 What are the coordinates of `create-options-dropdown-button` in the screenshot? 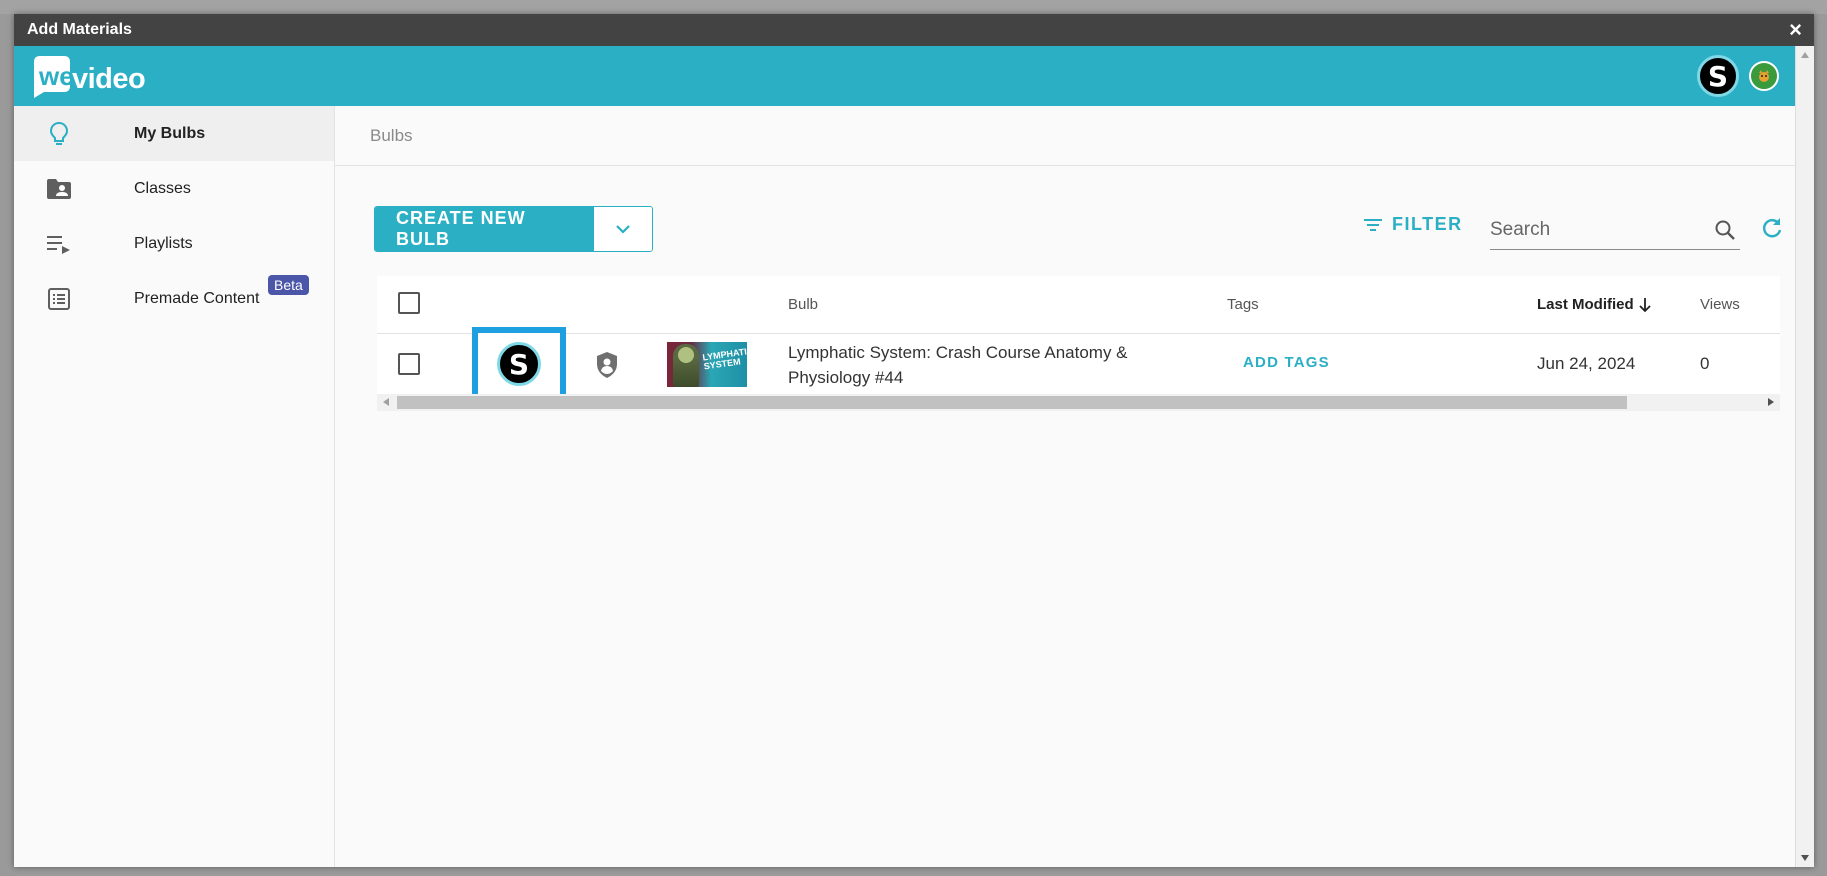 It's located at (623, 229).